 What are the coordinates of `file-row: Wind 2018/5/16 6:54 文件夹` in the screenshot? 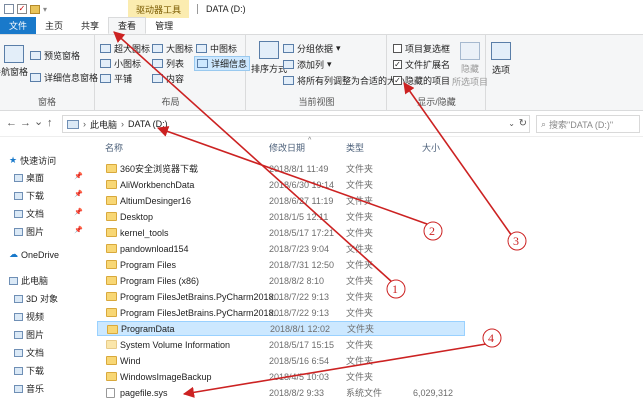 It's located at (281, 360).